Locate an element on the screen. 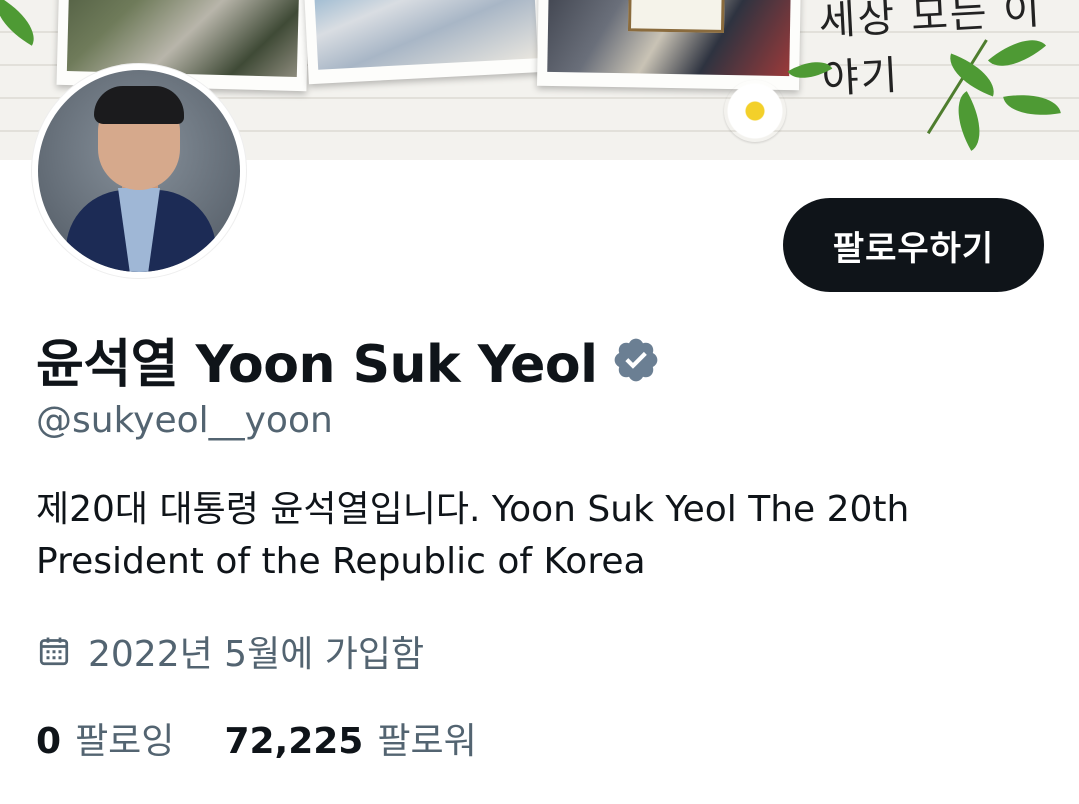  followers-stat-link: 72,225 팔로워 is located at coordinates (350, 738).